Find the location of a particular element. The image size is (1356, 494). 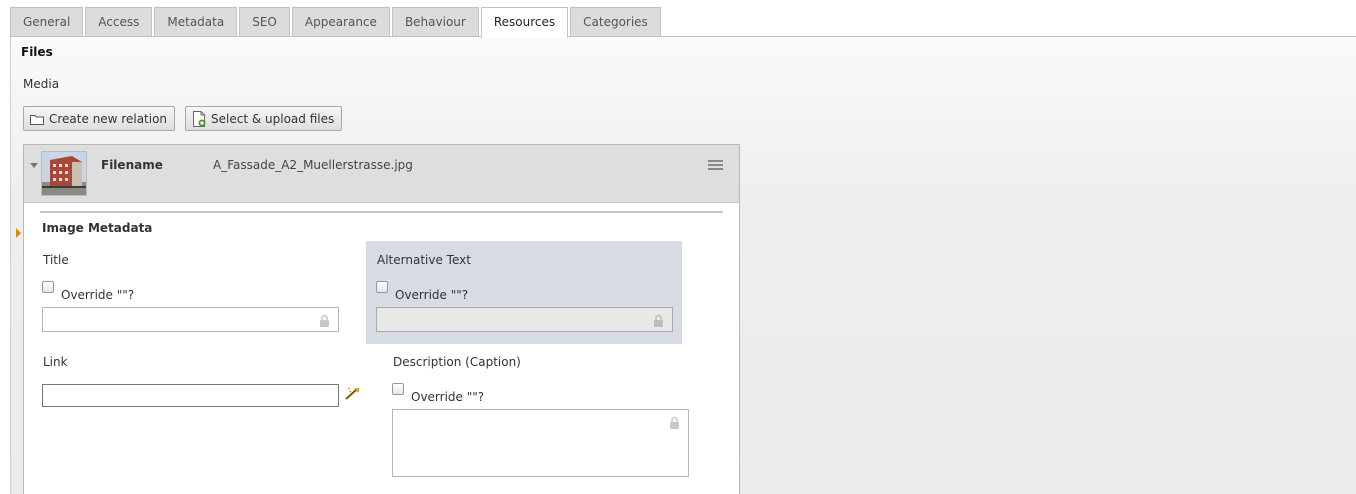

title-label: Title is located at coordinates (56, 260).